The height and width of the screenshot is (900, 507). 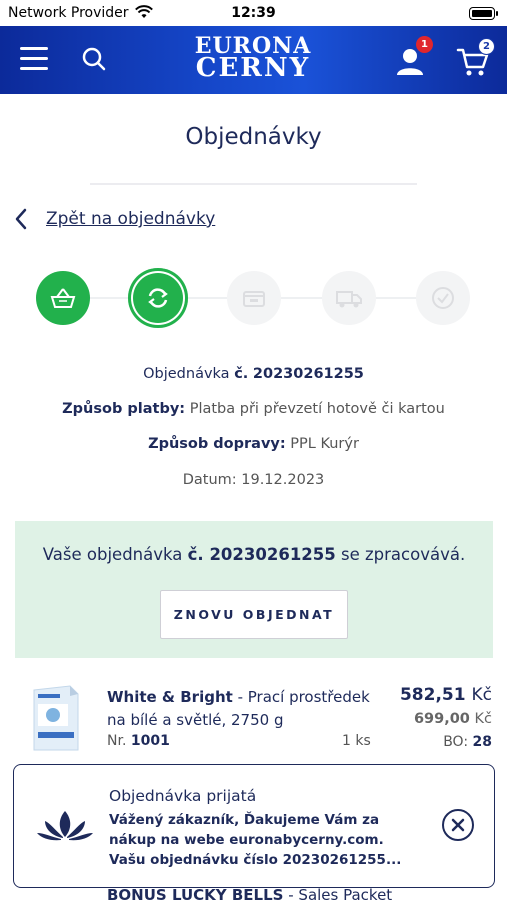 I want to click on lotus-logo-icon, so click(x=65, y=826).